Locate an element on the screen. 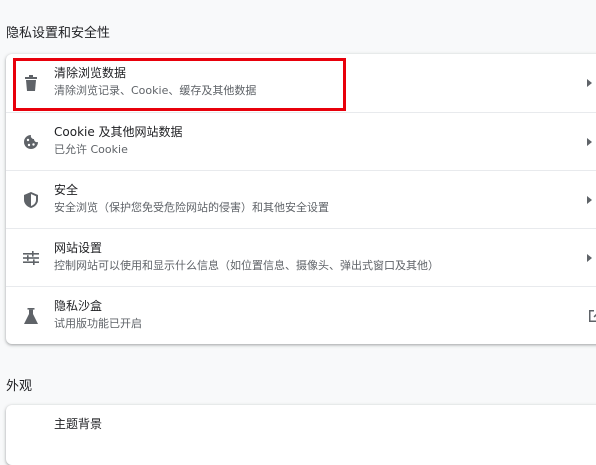  security-description: 安全浏览（保护您免受危险网站的侵害）和其他安全设置 is located at coordinates (191, 207).